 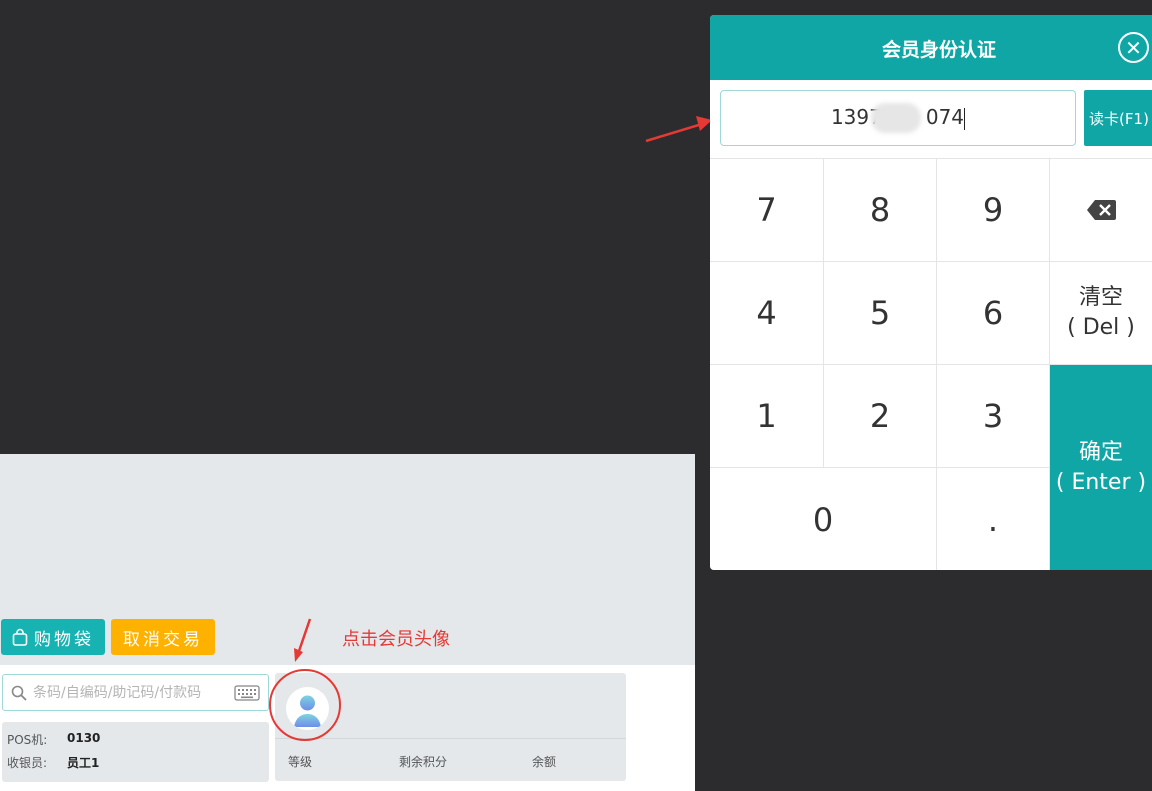 I want to click on avatar-hint-text: 点击会员头像, so click(x=396, y=639).